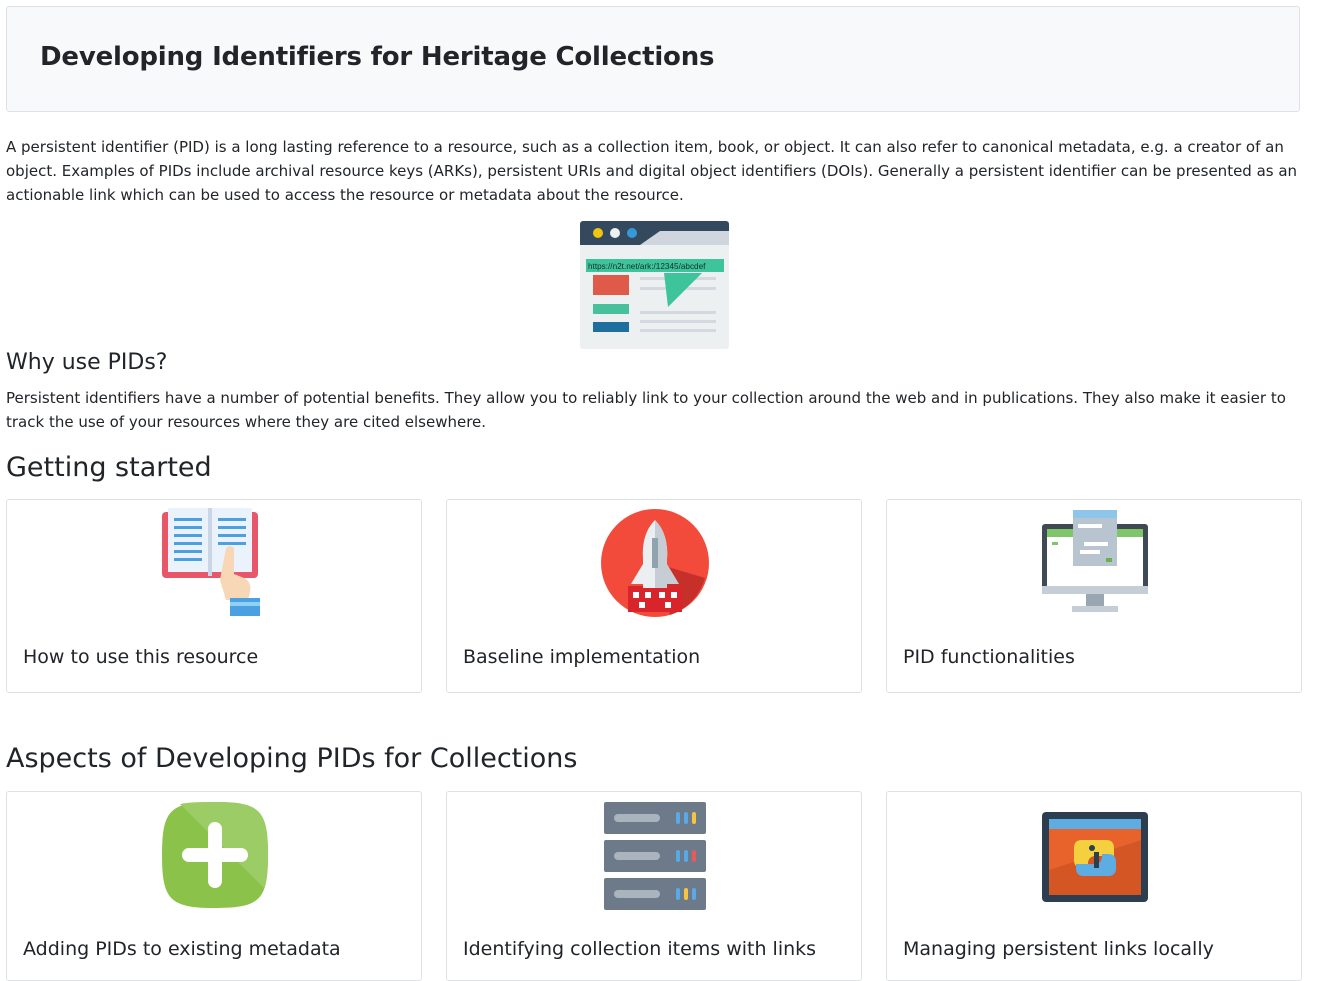 This screenshot has height=981, width=1321. Describe the element at coordinates (654, 285) in the screenshot. I see `browser-link-illustration: https://n2t.net/ark:/12345/abcdef` at that location.